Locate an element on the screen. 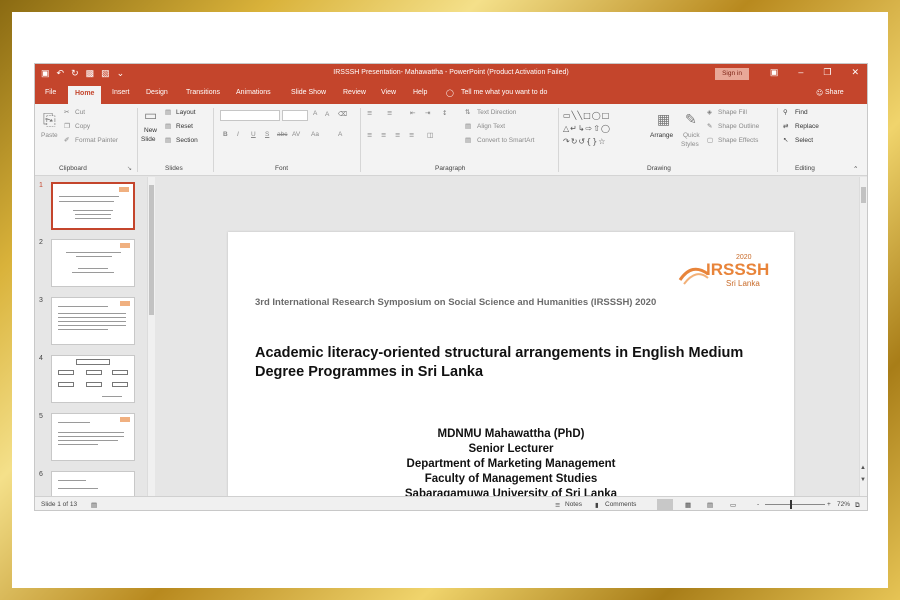 The image size is (900, 600). collapse-ribbon-icon: ⌃ is located at coordinates (855, 169).